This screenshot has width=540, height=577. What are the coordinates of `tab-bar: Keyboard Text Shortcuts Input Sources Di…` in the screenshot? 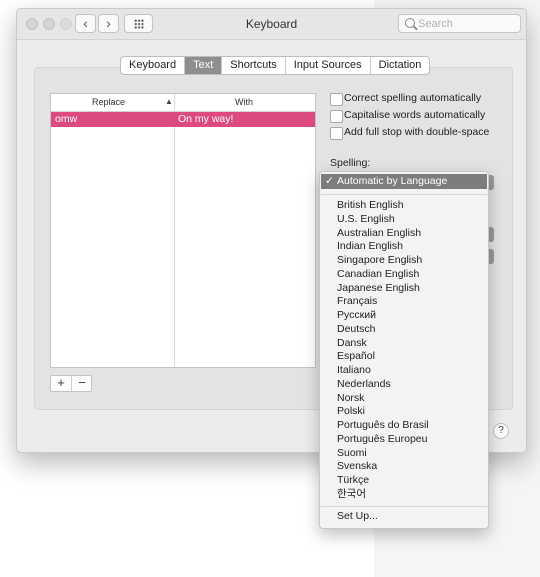 It's located at (275, 65).